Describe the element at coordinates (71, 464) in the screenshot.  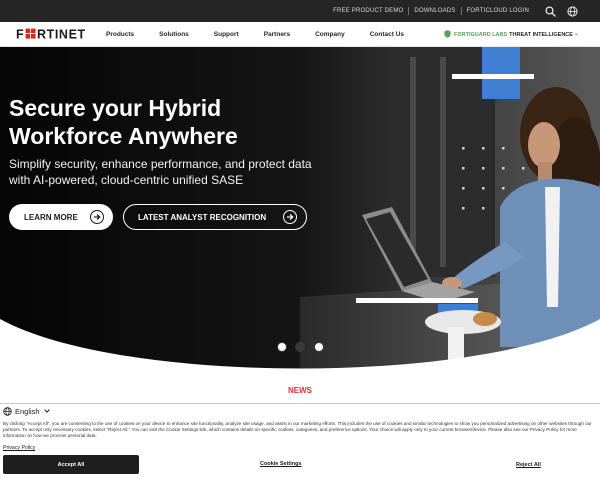
I see `accept-all-button: Accept All` at that location.